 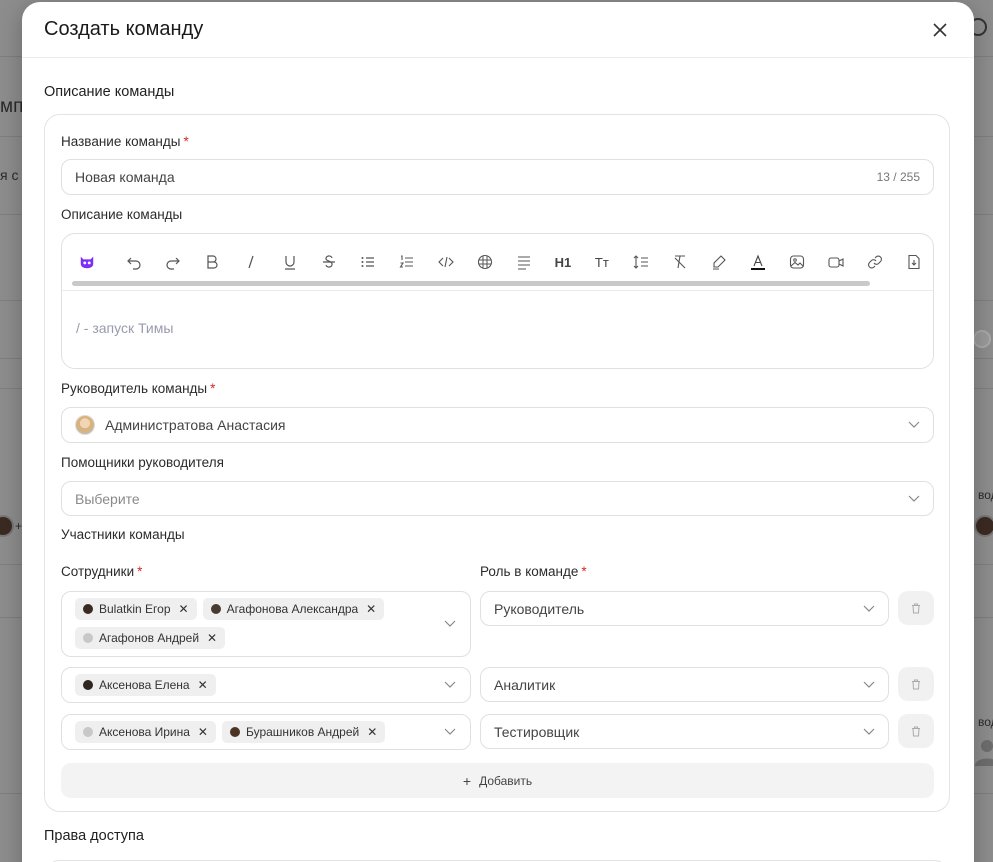 What do you see at coordinates (601, 262) in the screenshot?
I see `text-size-button: Tт` at bounding box center [601, 262].